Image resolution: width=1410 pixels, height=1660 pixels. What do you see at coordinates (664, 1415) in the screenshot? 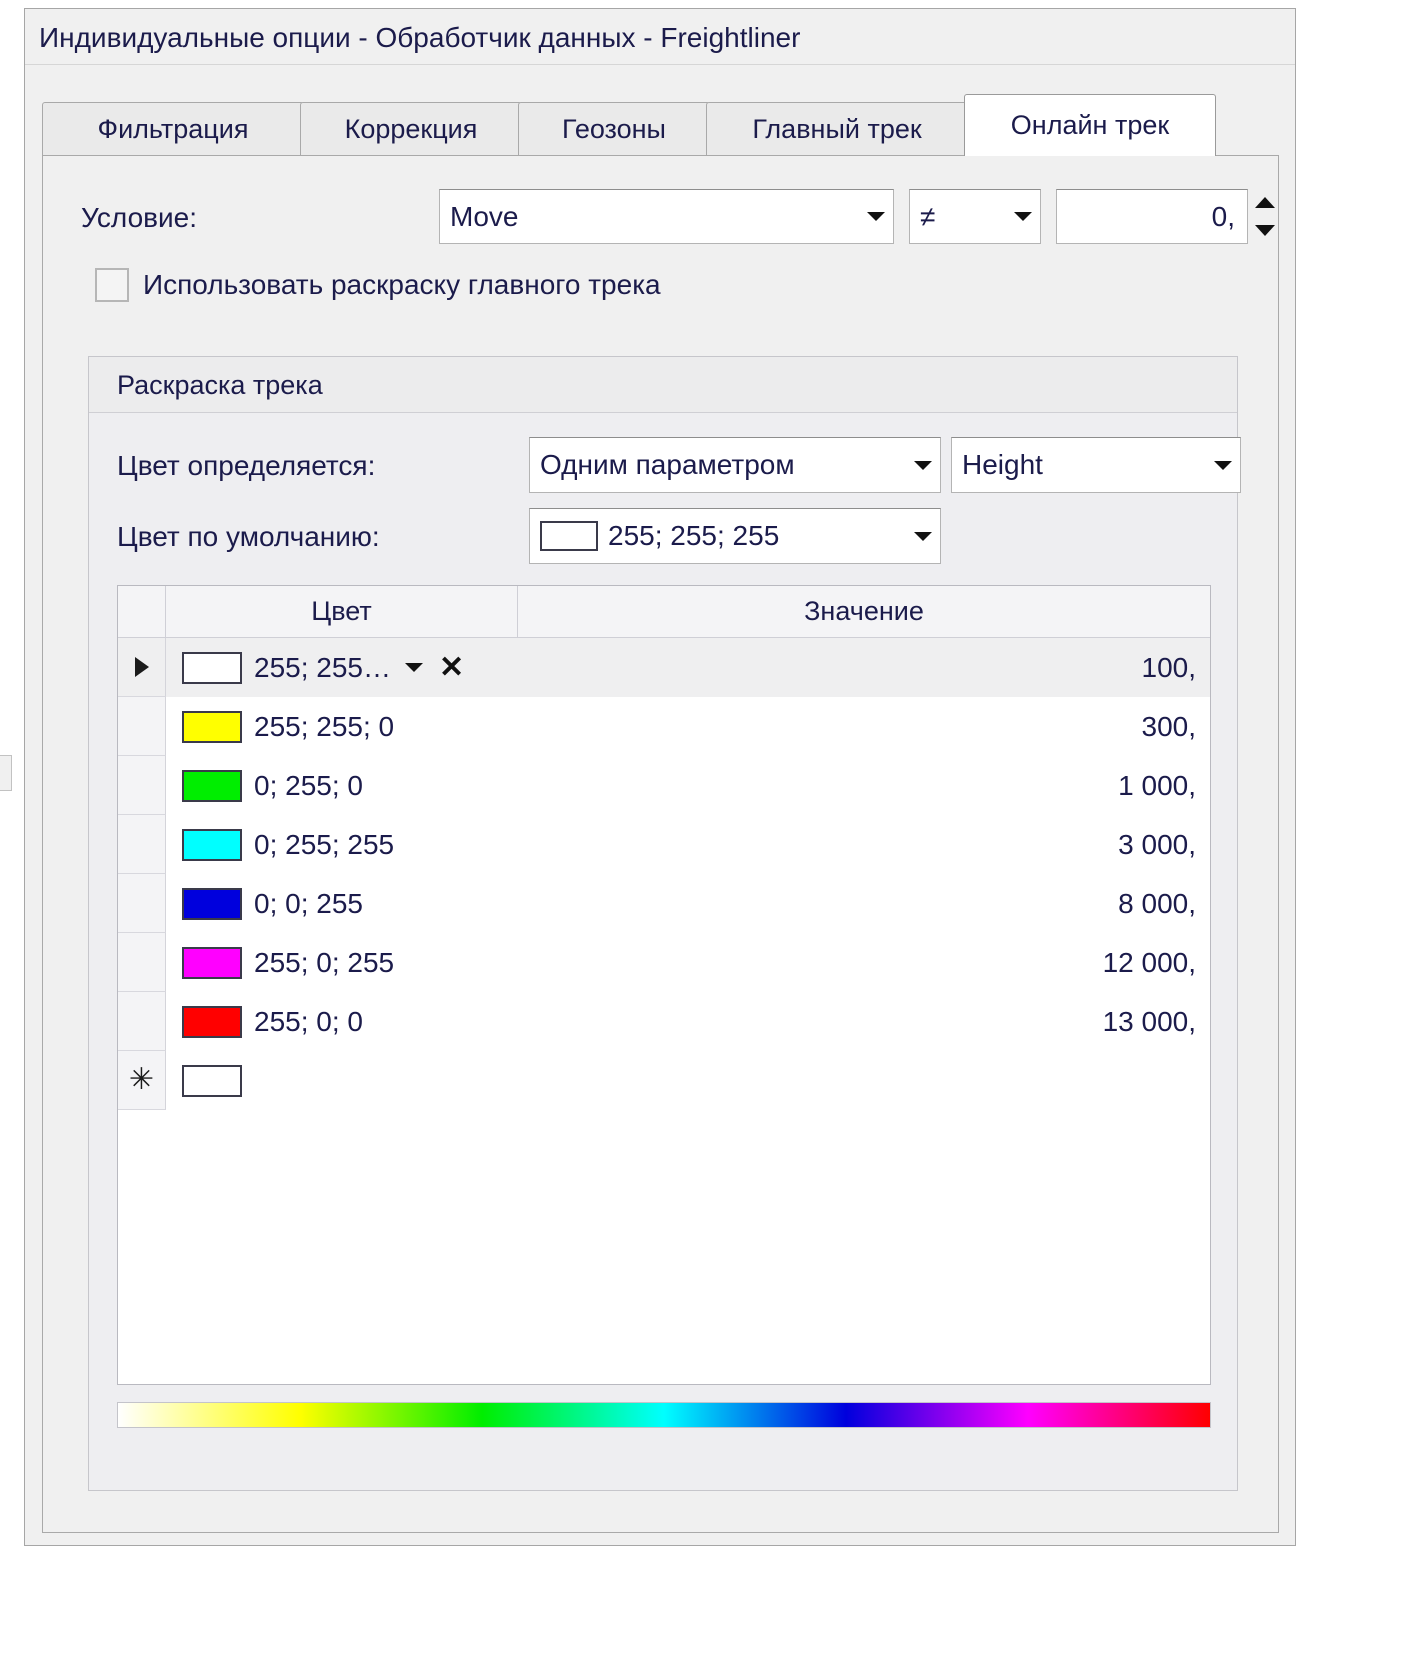
I see `color-gradient-preview` at bounding box center [664, 1415].